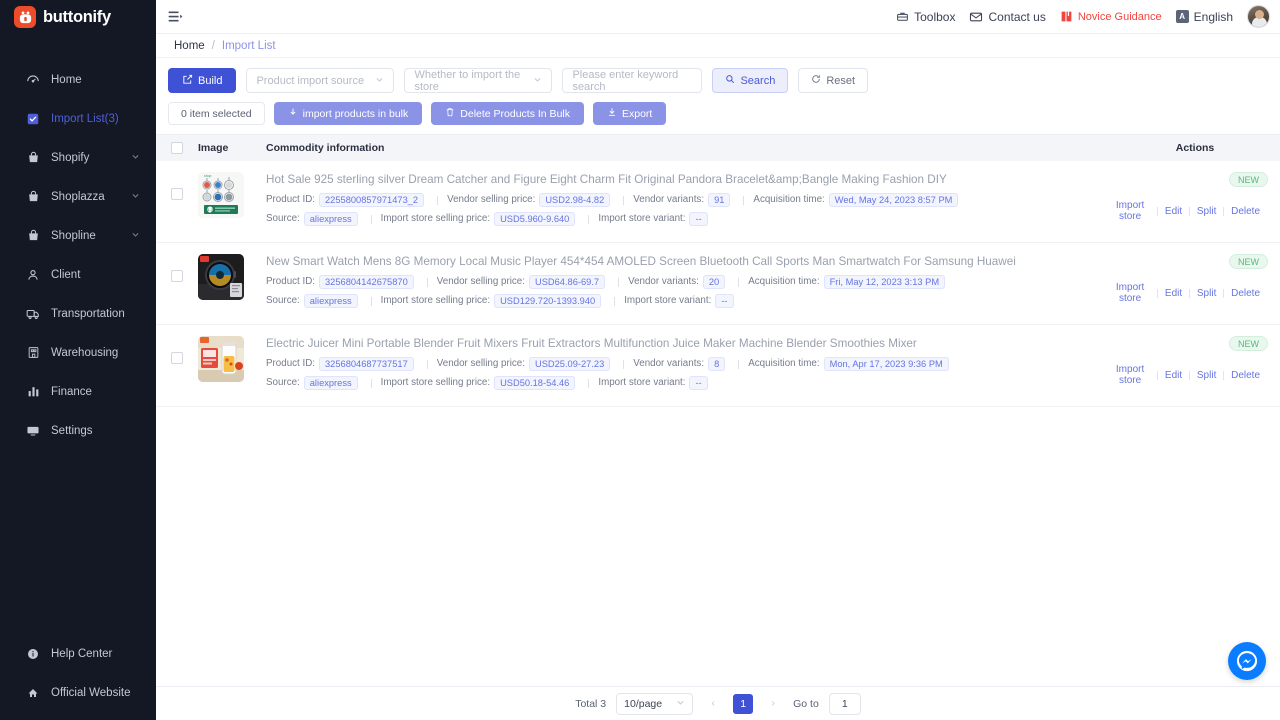  What do you see at coordinates (718, 113) in the screenshot?
I see `bulk-action-toolbar: 0 item selected import products in bulk` at bounding box center [718, 113].